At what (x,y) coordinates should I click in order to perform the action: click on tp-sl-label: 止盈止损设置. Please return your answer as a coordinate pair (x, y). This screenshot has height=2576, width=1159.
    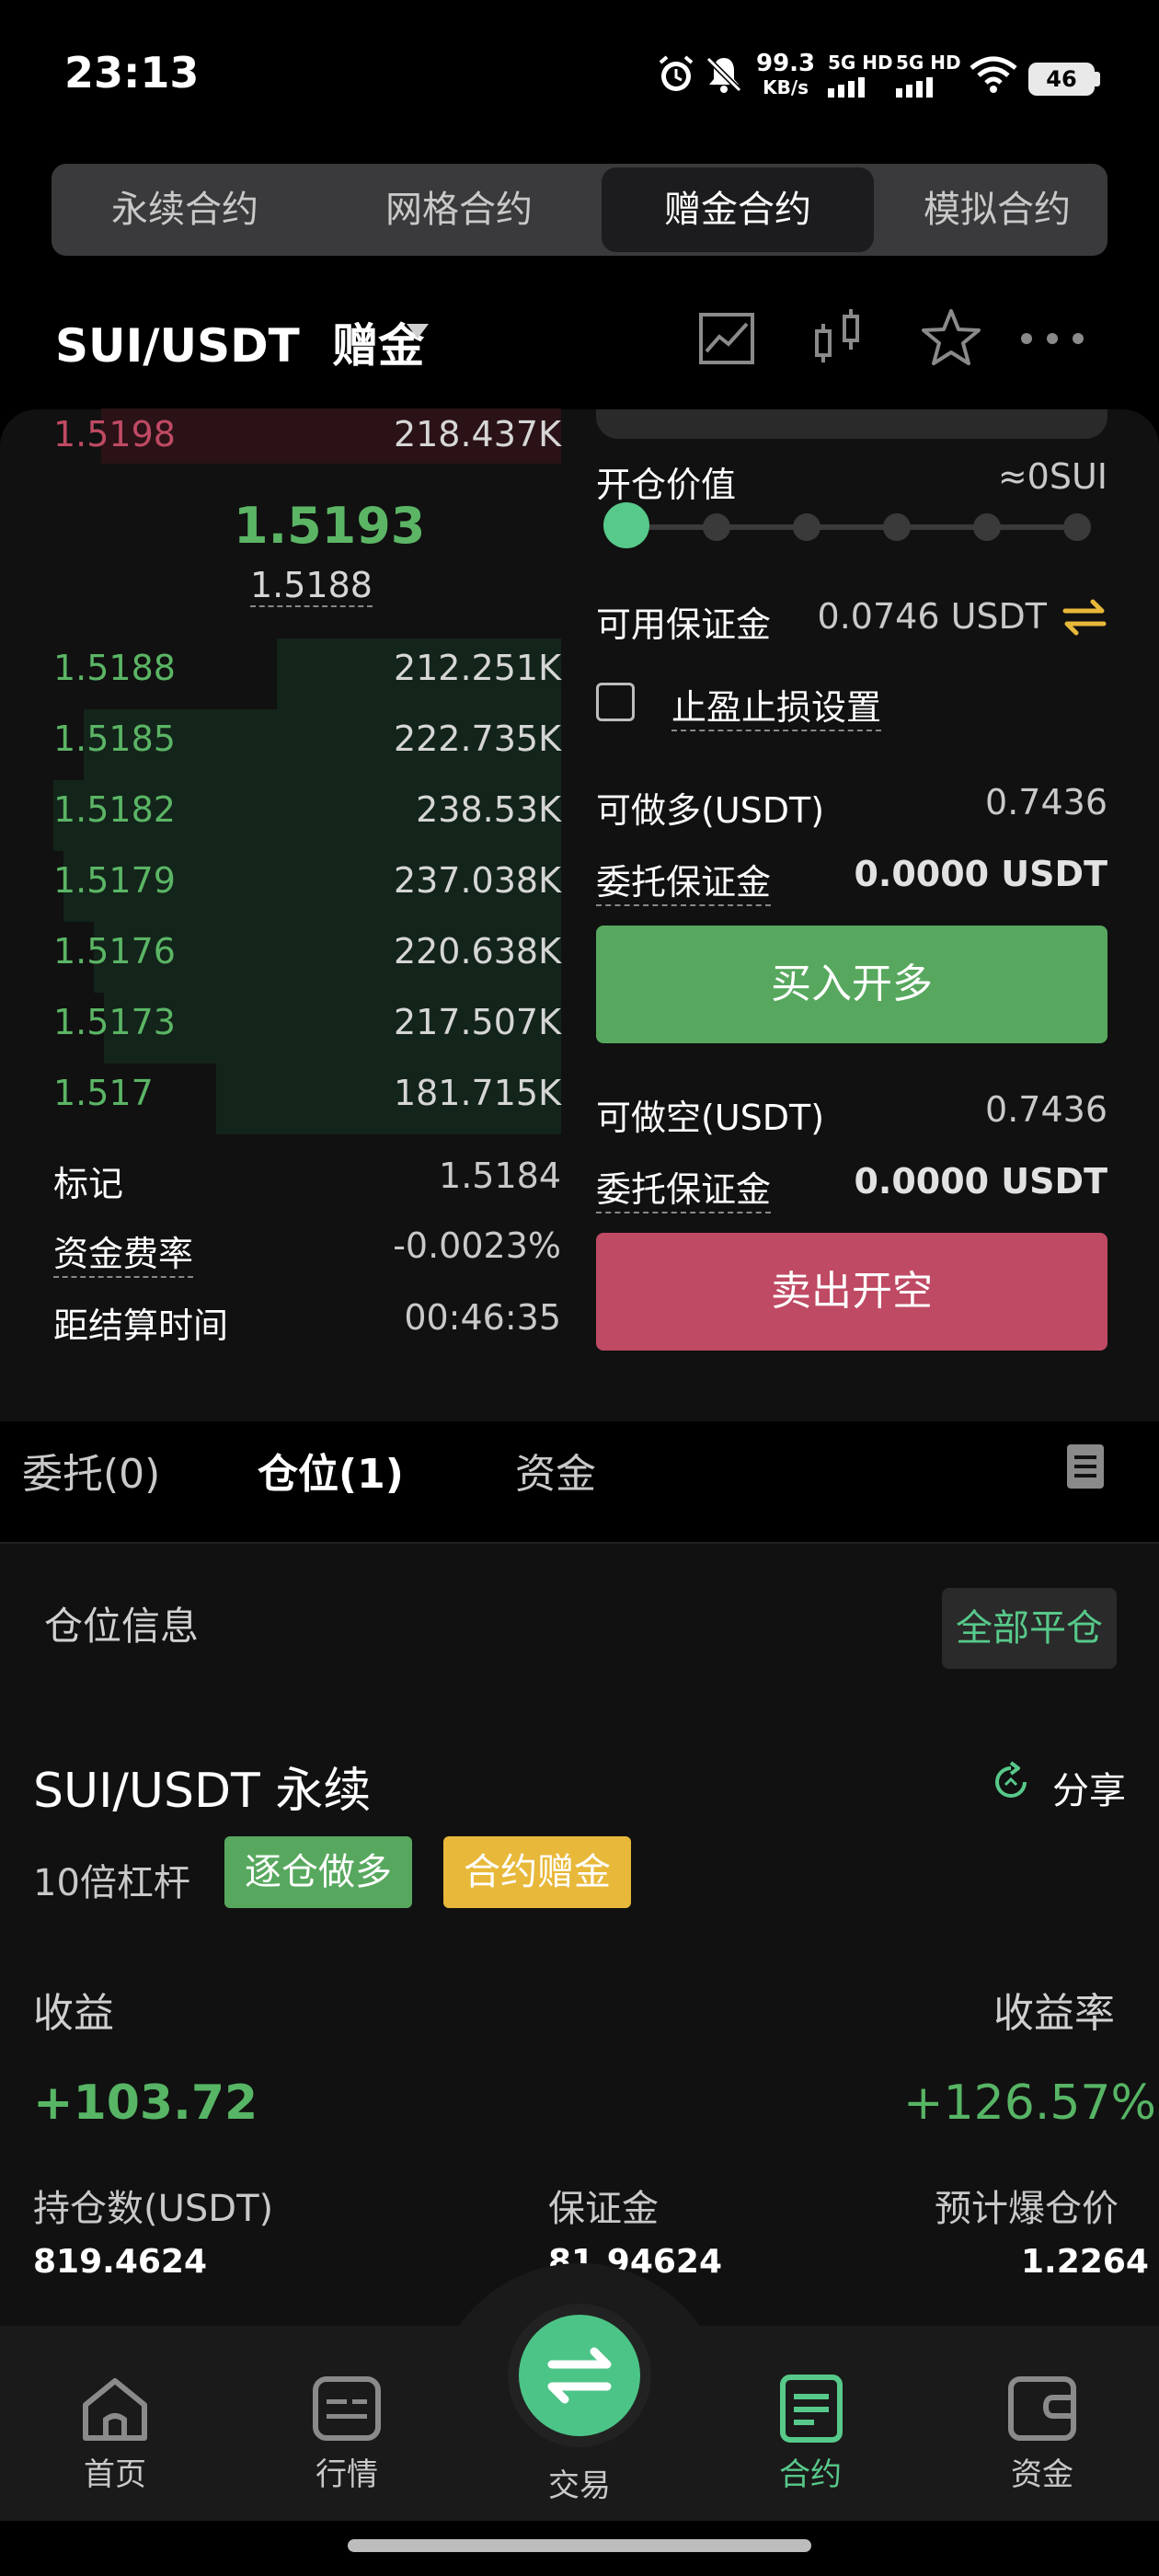
    Looking at the image, I should click on (776, 705).